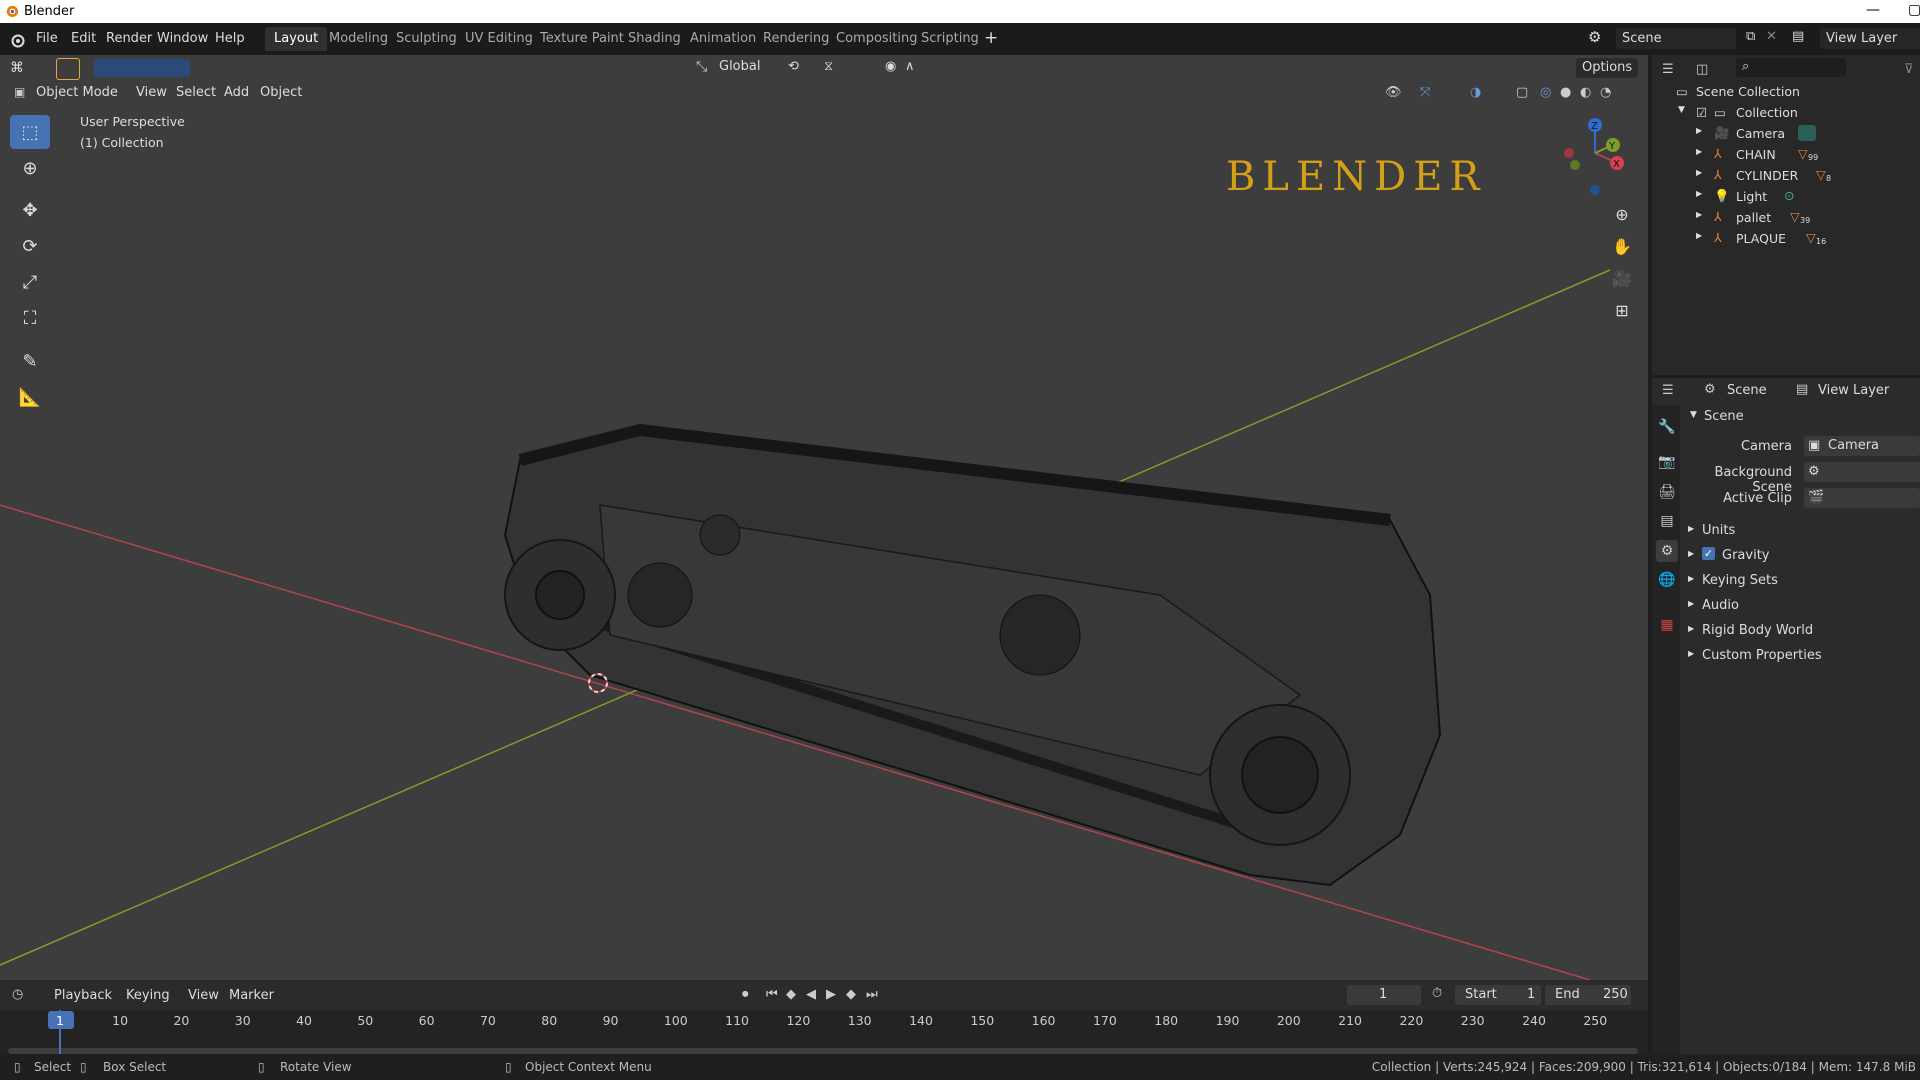 Image resolution: width=1920 pixels, height=1080 pixels. Describe the element at coordinates (1702, 69) in the screenshot. I see `display-mode-icon: ◫` at that location.